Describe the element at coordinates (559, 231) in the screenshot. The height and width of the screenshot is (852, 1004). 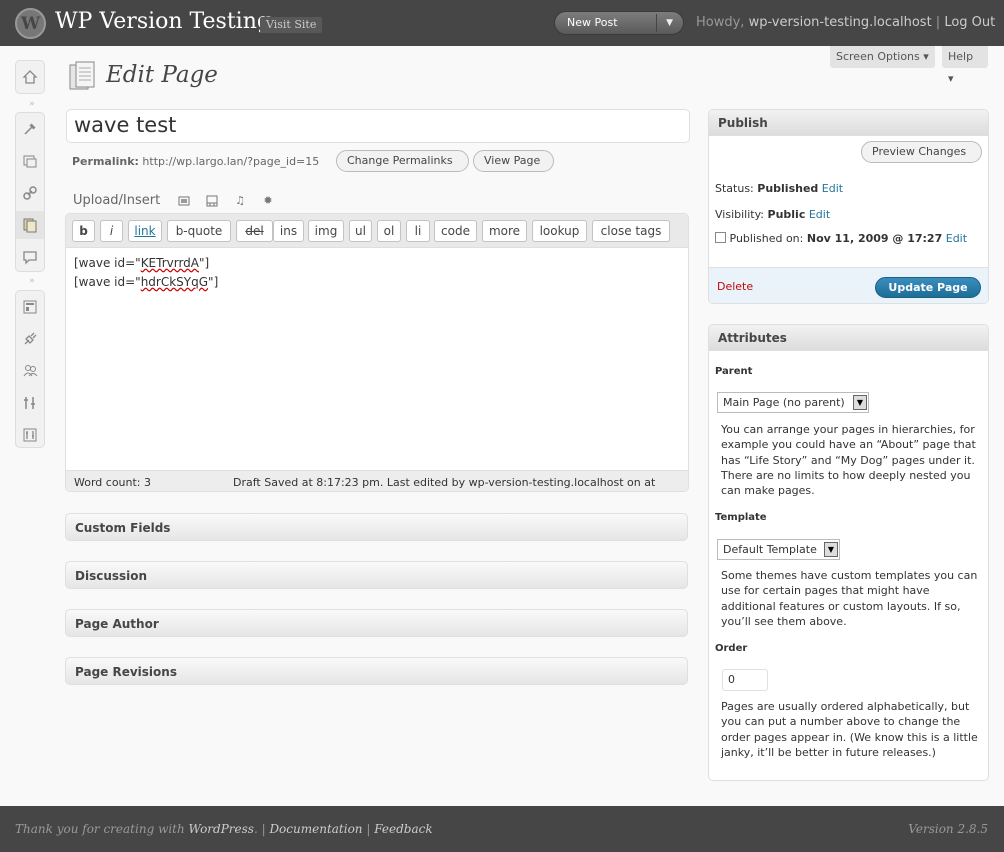
I see `quicktag-lookup-button: lookup` at that location.